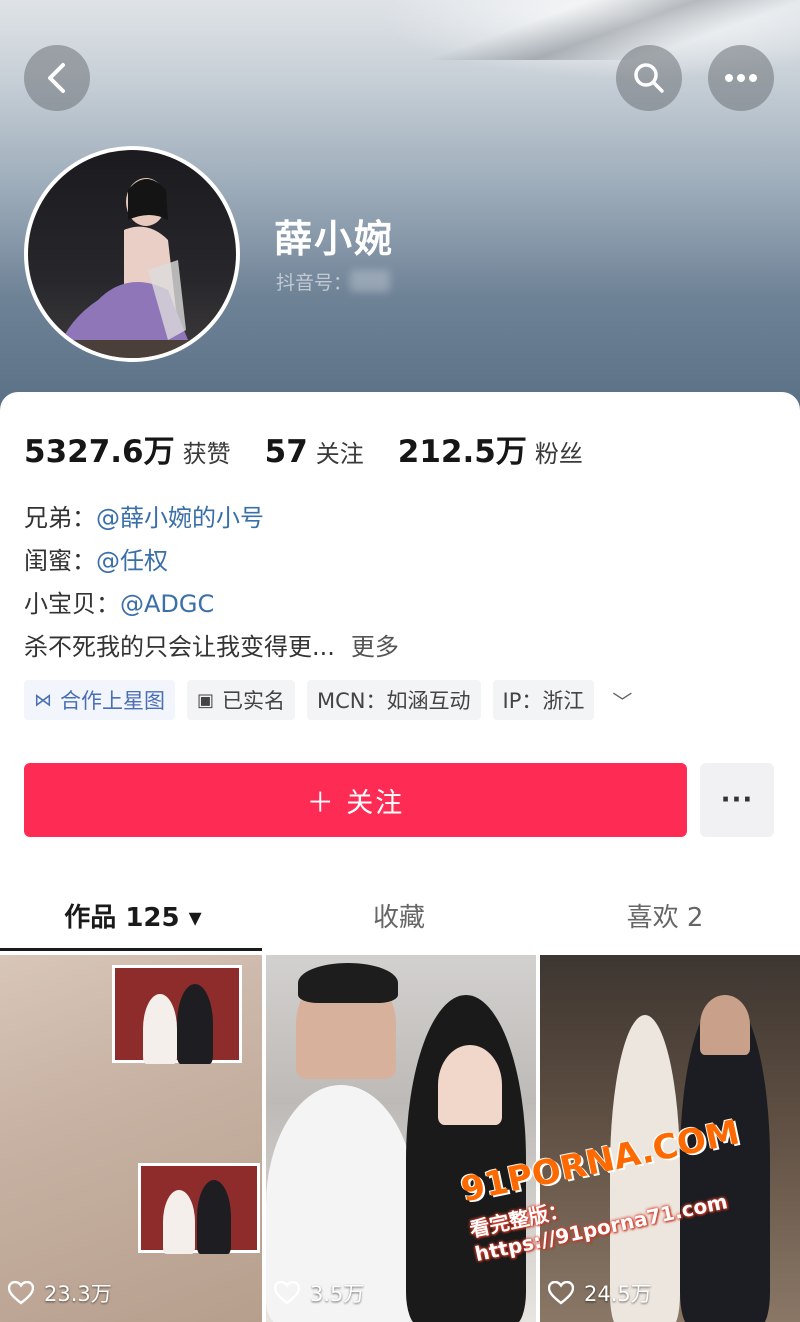  I want to click on tab-works: 作品 125 ▾, so click(133, 915).